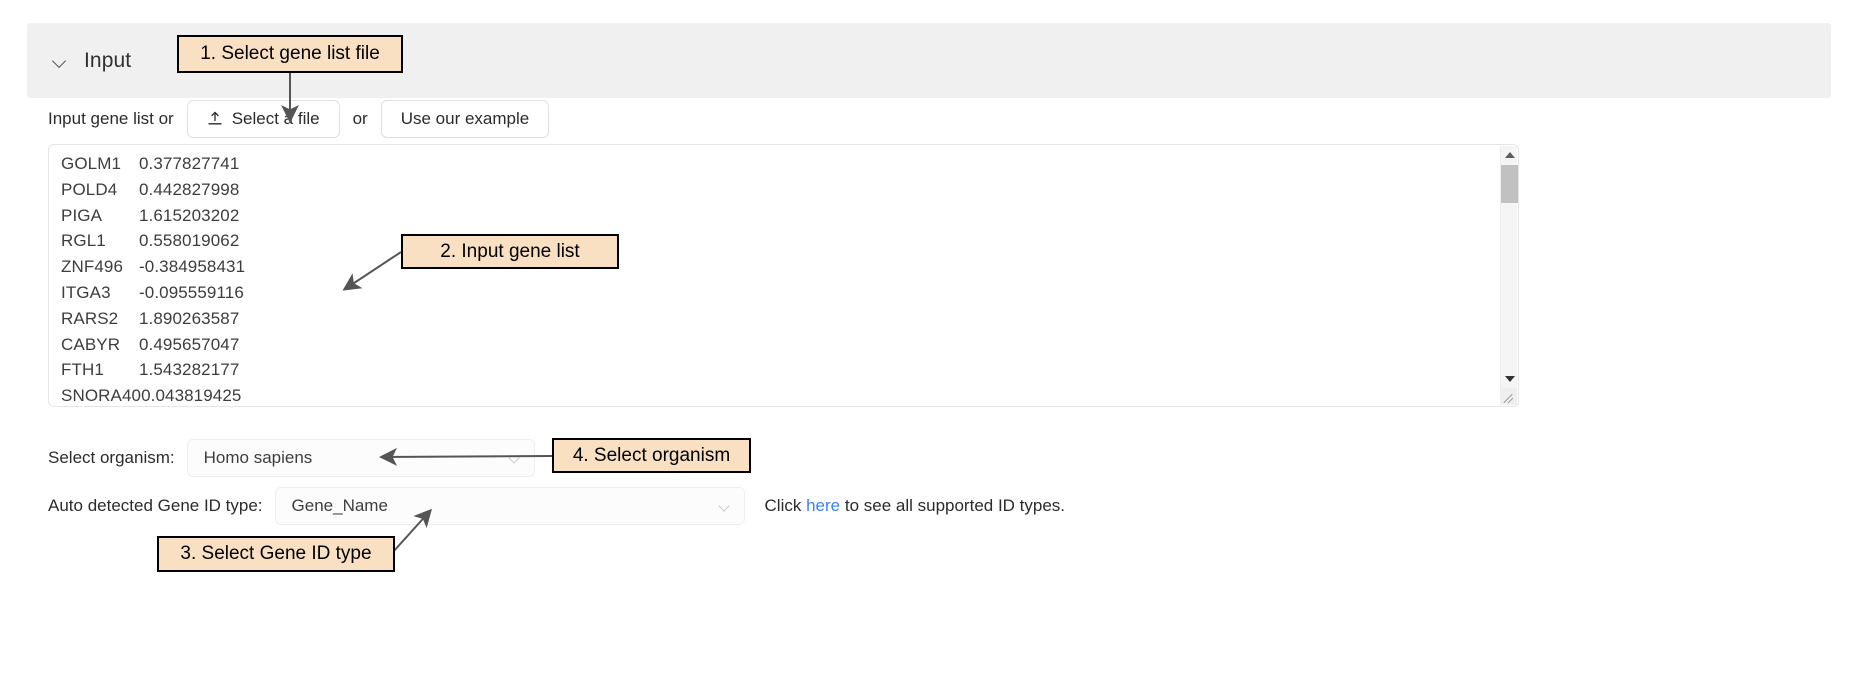 The image size is (1854, 694). What do you see at coordinates (111, 457) in the screenshot?
I see `select-organism-label: Select organism:` at bounding box center [111, 457].